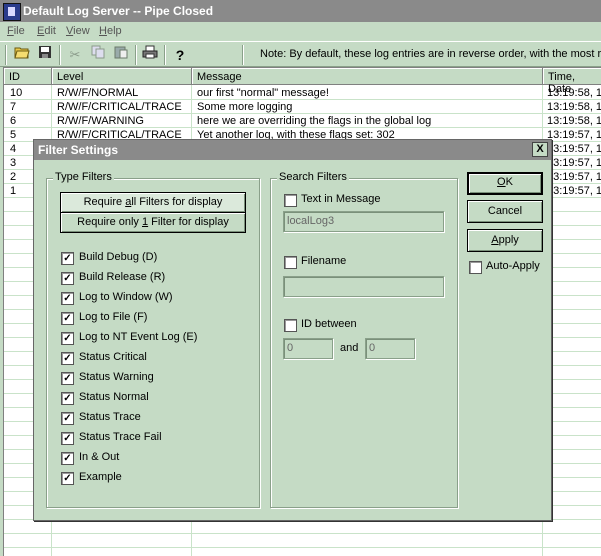 The height and width of the screenshot is (556, 601). What do you see at coordinates (75, 55) in the screenshot?
I see `cut-icon: ✂` at bounding box center [75, 55].